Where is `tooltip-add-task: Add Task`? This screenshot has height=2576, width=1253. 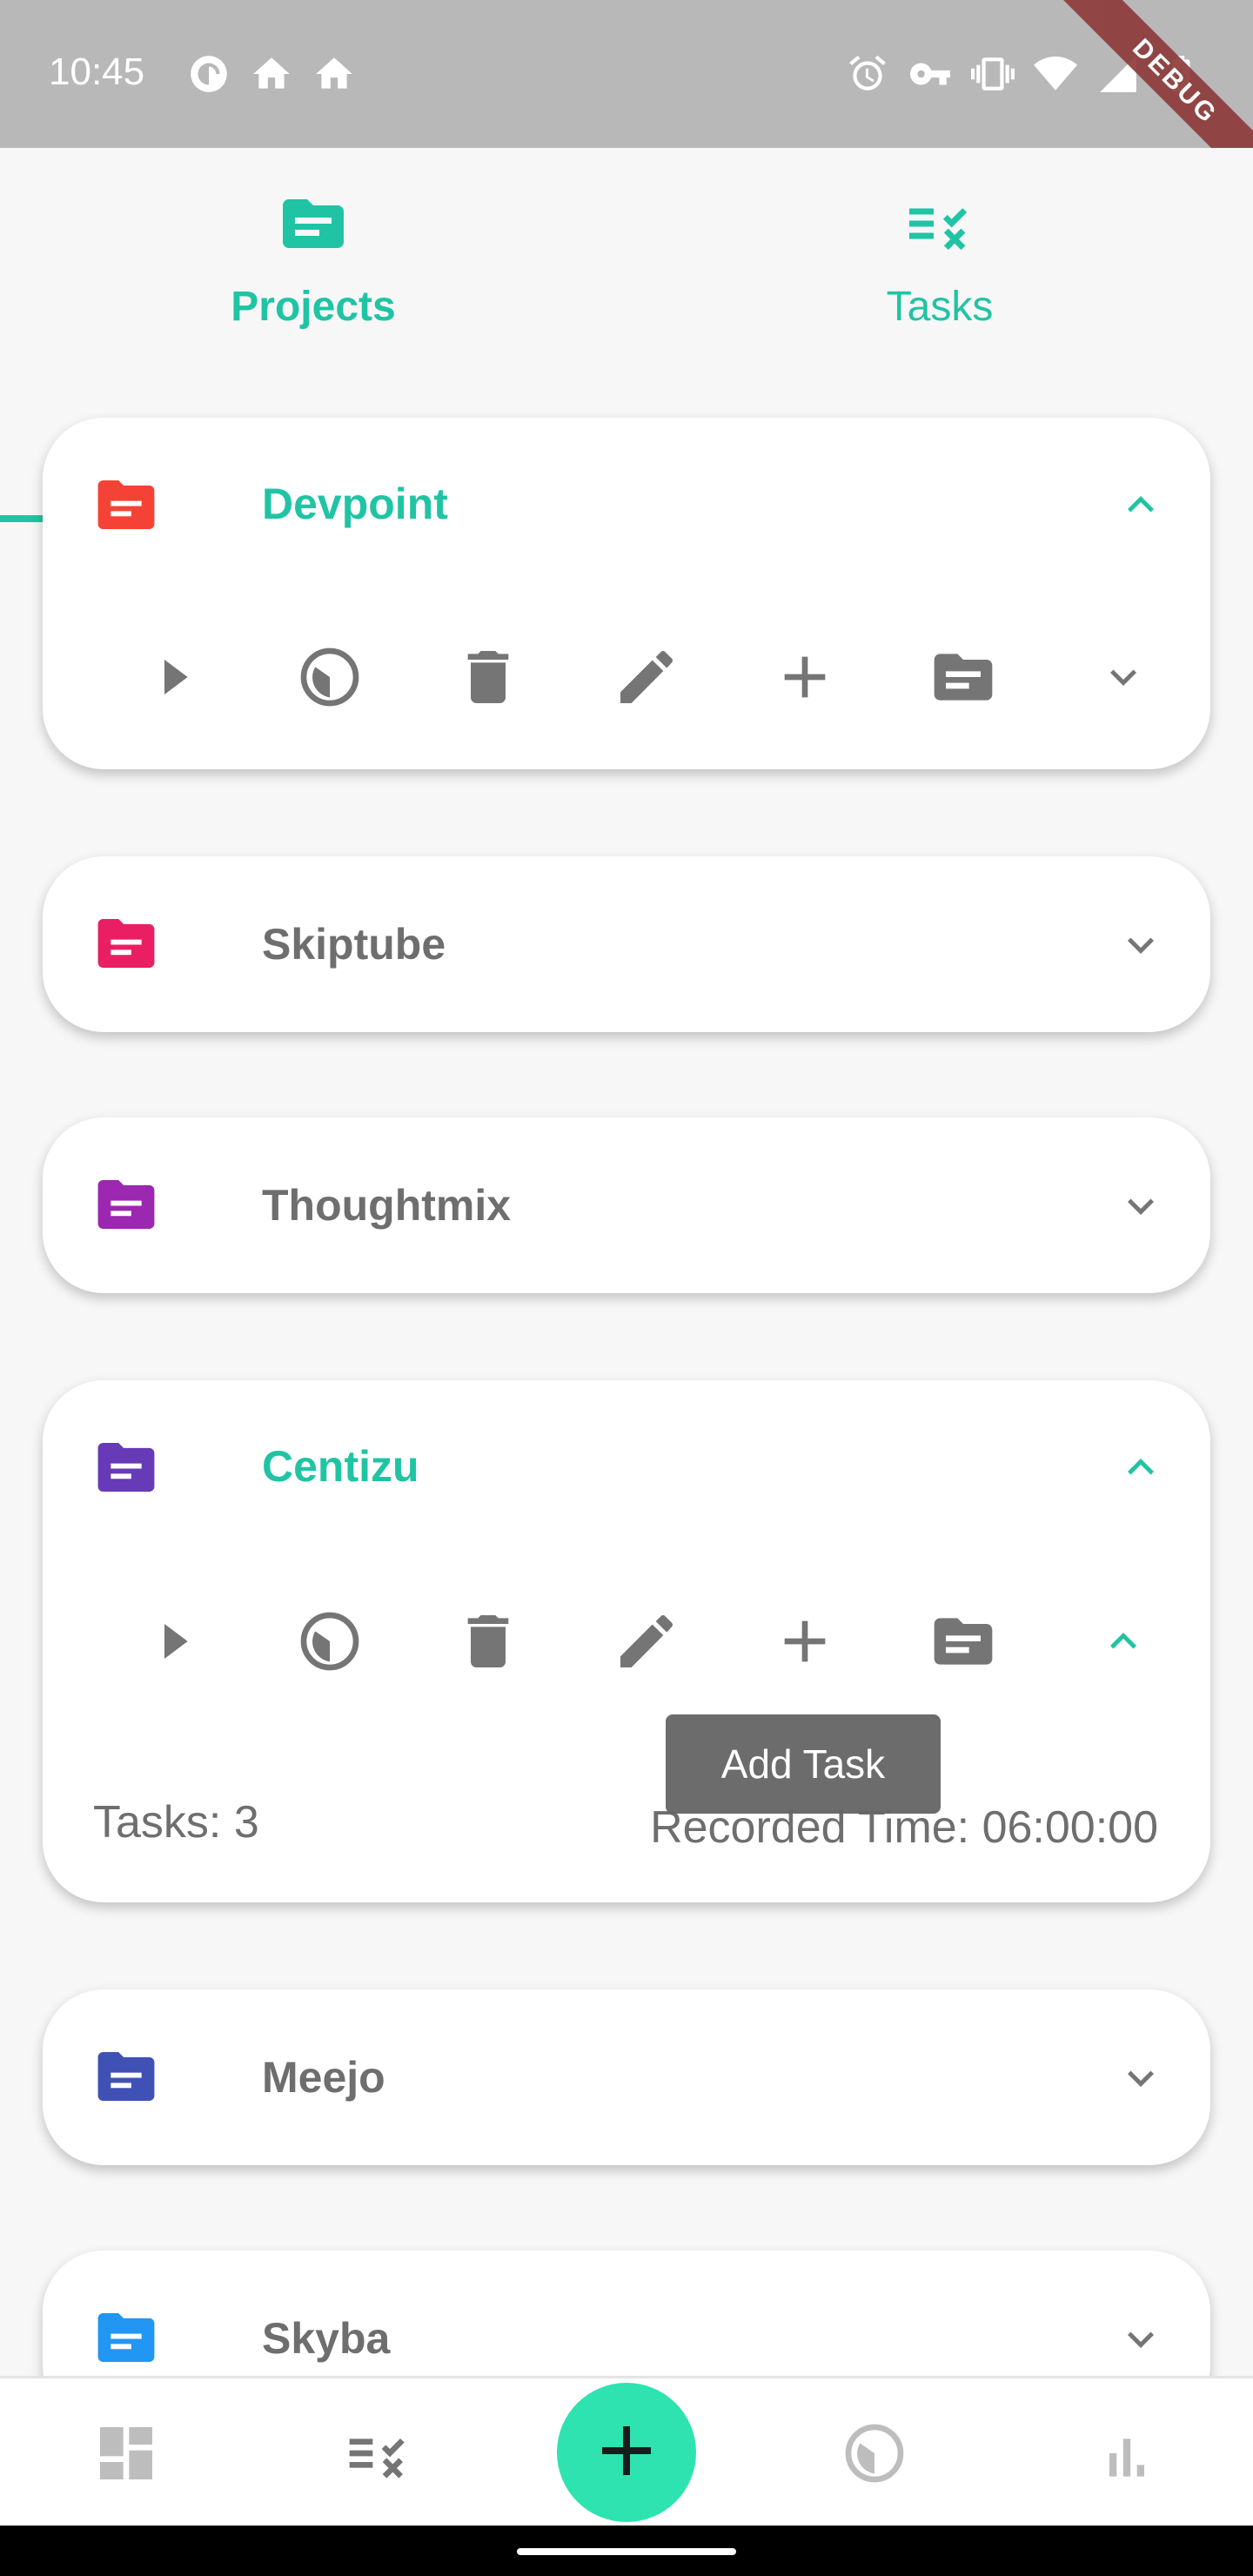 tooltip-add-task: Add Task is located at coordinates (803, 1764).